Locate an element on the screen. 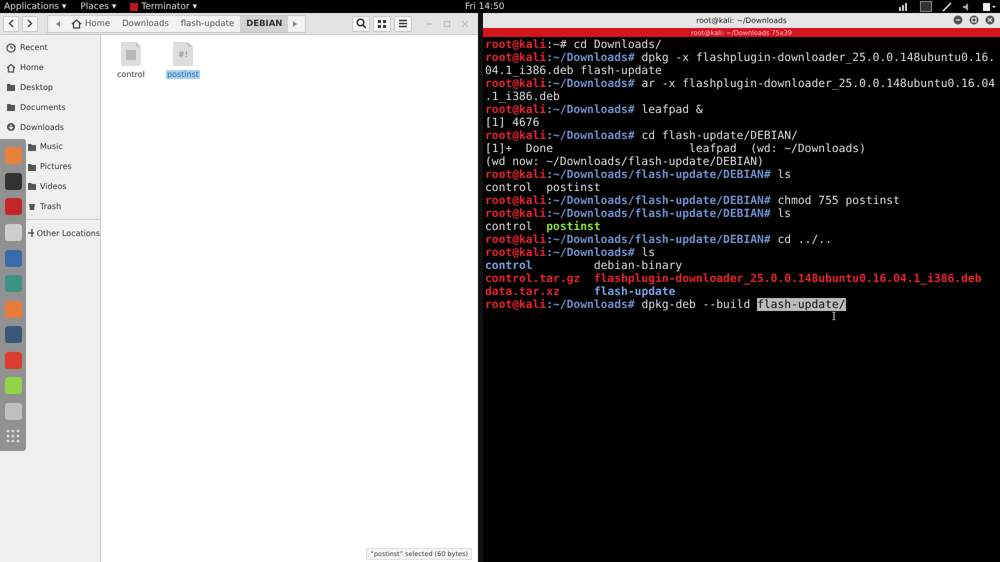 This screenshot has width=1000, height=562. back-icon is located at coordinates (11, 23).